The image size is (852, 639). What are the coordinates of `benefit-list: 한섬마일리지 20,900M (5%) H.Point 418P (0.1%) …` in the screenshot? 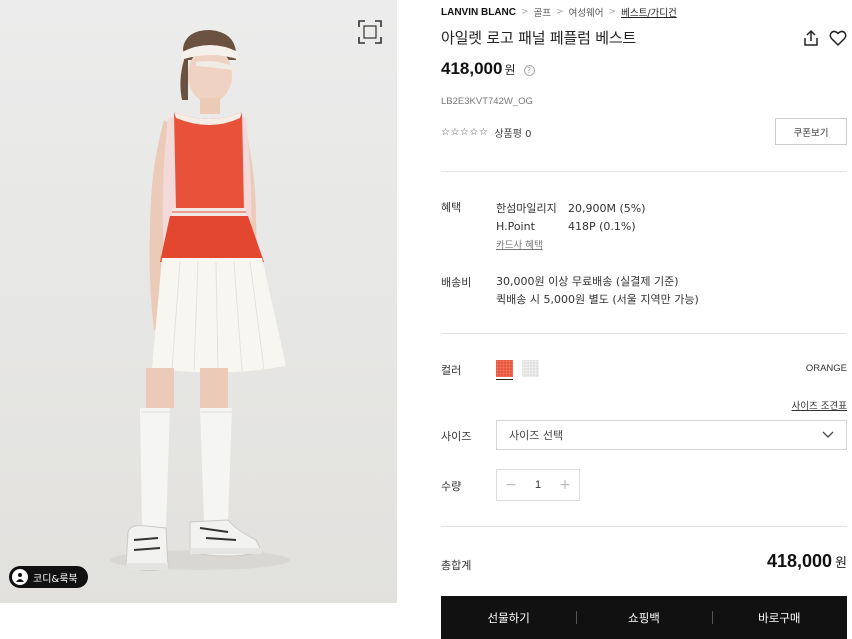 It's located at (571, 225).